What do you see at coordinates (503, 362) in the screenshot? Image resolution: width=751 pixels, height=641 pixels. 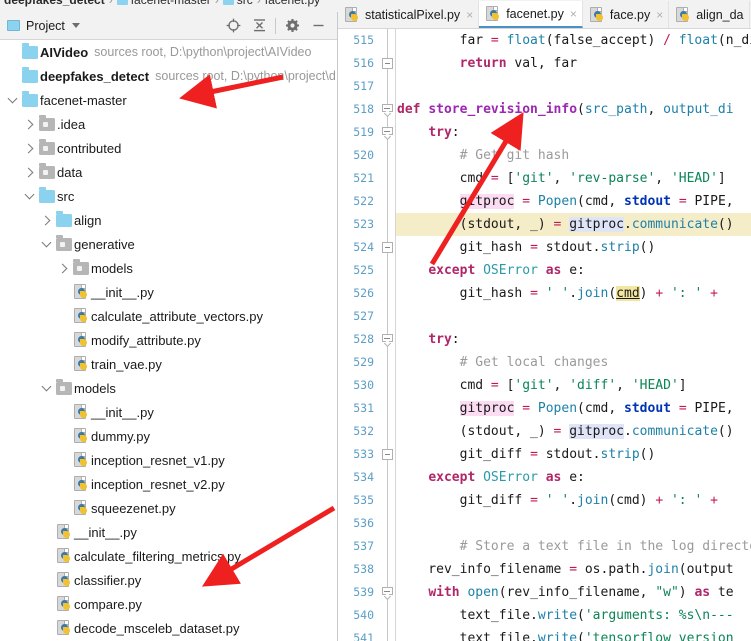 I see `code-token: # Get local changes` at bounding box center [503, 362].